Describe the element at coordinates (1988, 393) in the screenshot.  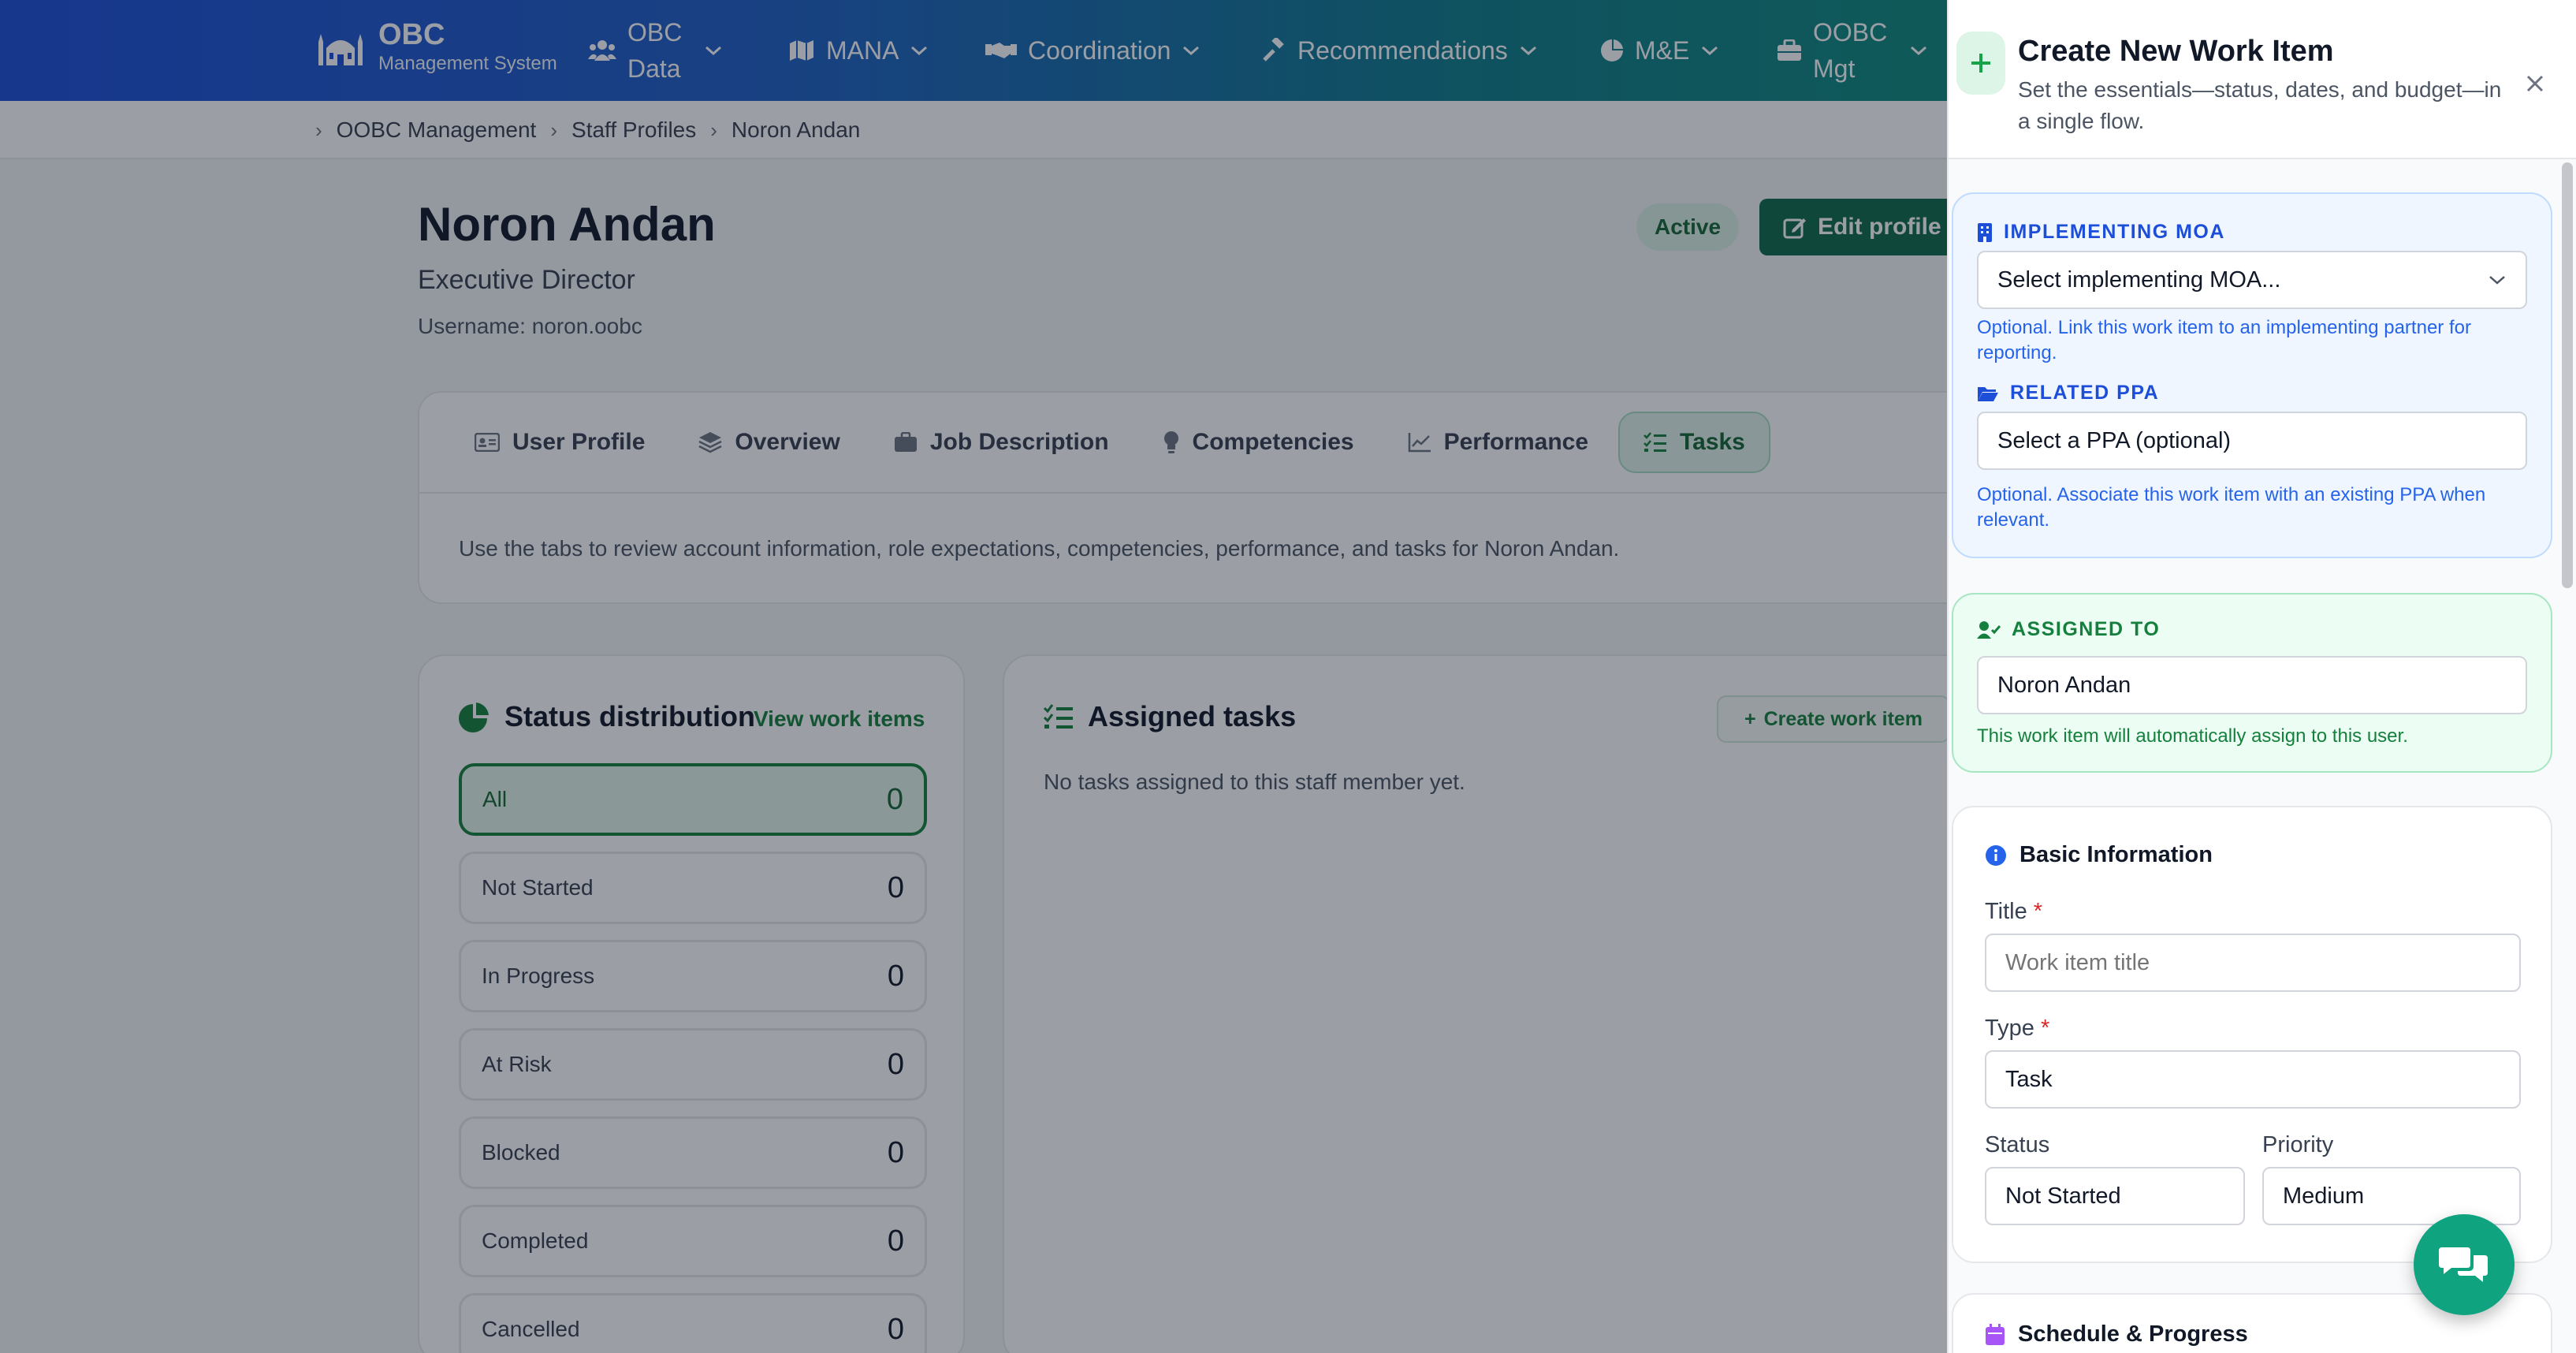
I see `folder-open-icon` at that location.